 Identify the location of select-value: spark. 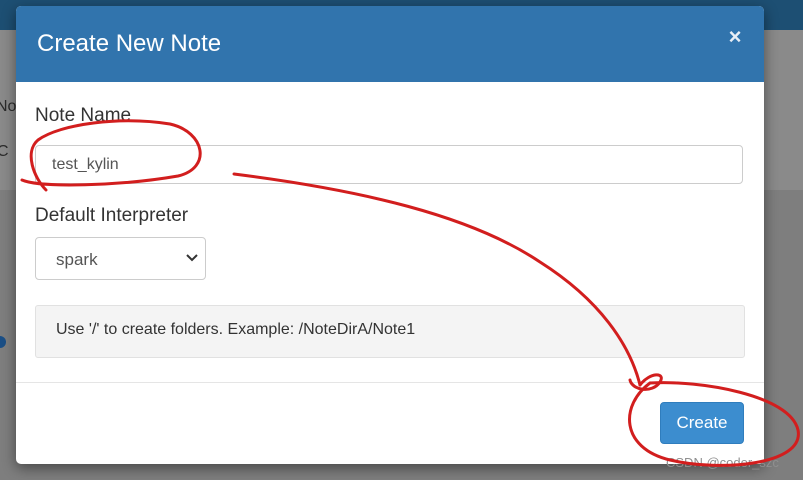
(77, 259).